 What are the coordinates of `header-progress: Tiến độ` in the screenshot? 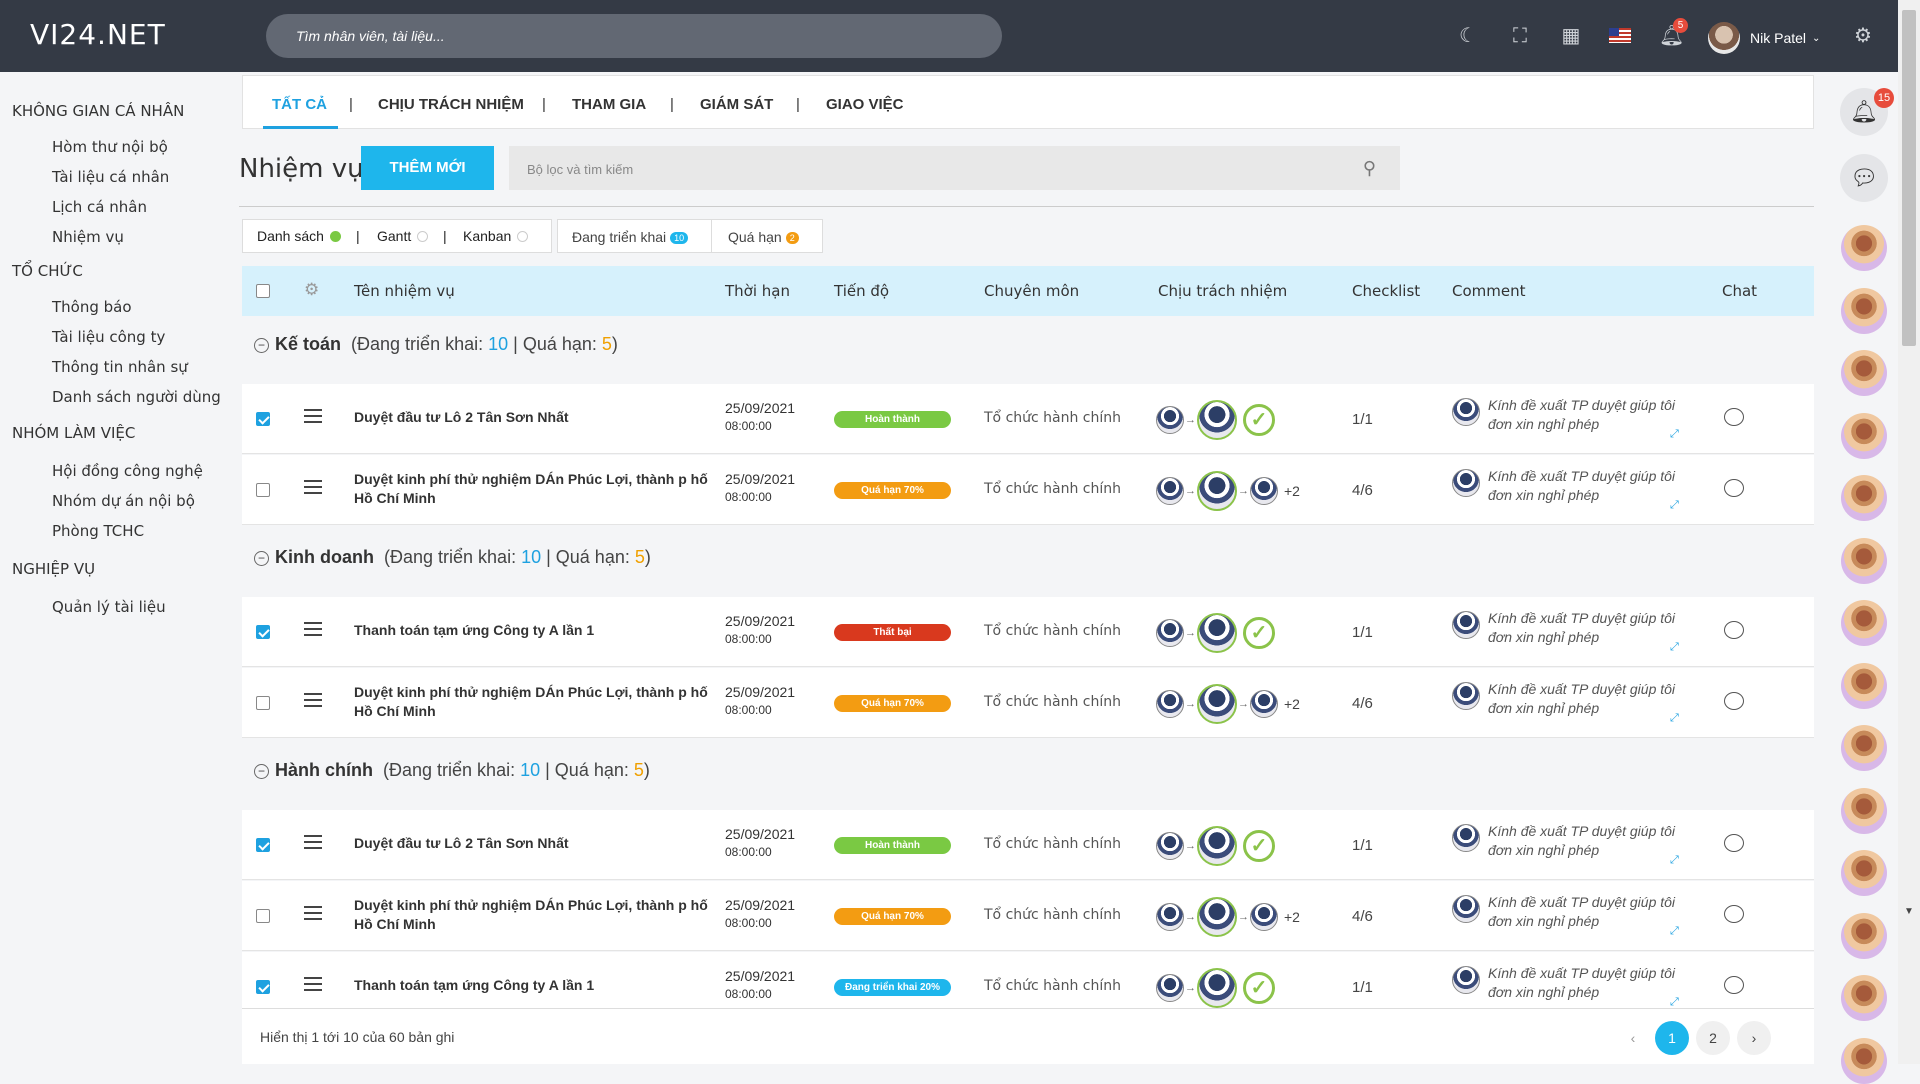 It's located at (861, 291).